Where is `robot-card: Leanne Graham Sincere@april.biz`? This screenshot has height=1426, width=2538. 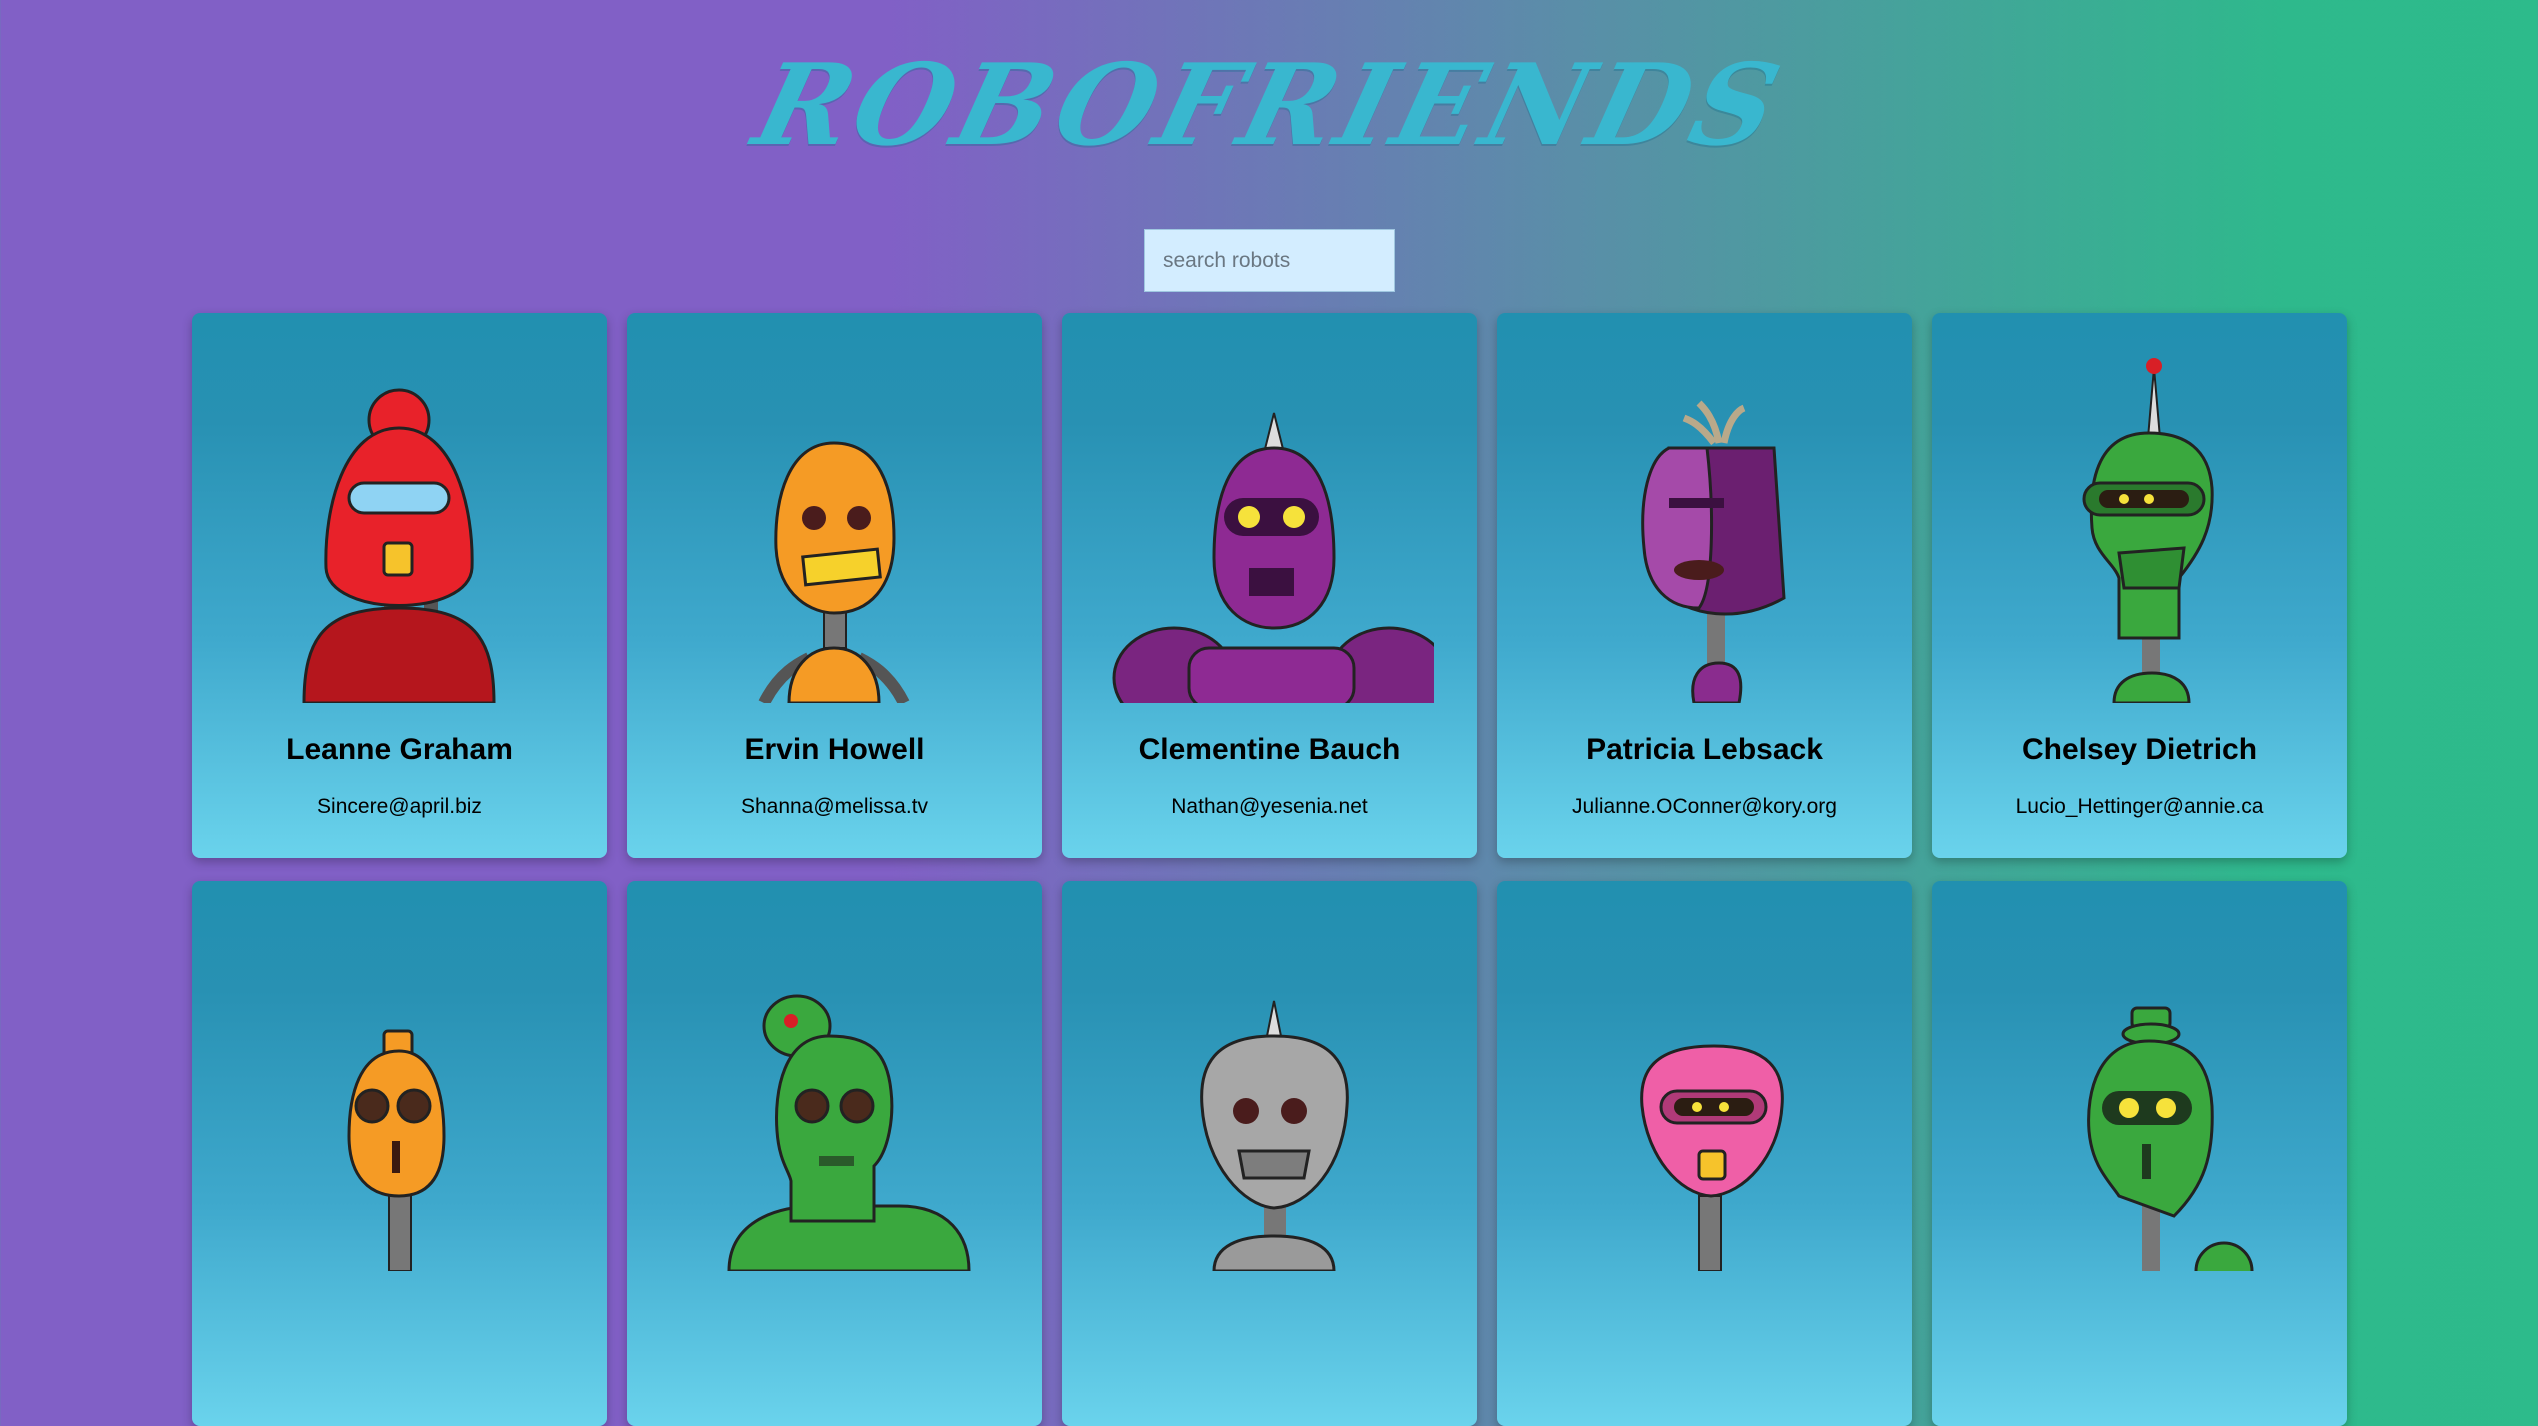
robot-card: Leanne Graham Sincere@april.biz is located at coordinates (399, 585).